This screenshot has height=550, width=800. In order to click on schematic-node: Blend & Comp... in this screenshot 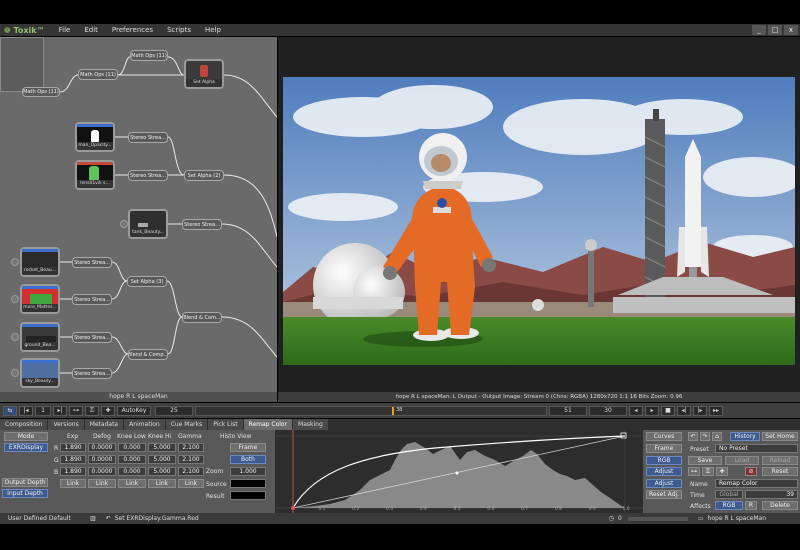, I will do `click(148, 354)`.